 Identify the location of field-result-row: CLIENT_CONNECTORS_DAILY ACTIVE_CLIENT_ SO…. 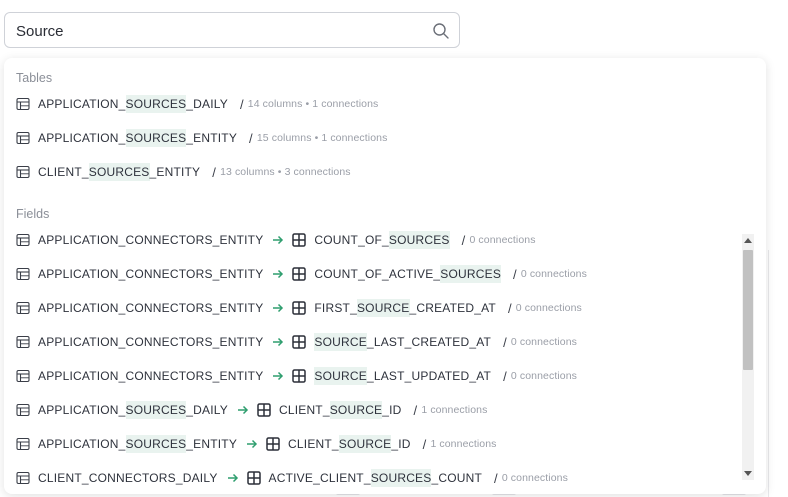
(292, 478).